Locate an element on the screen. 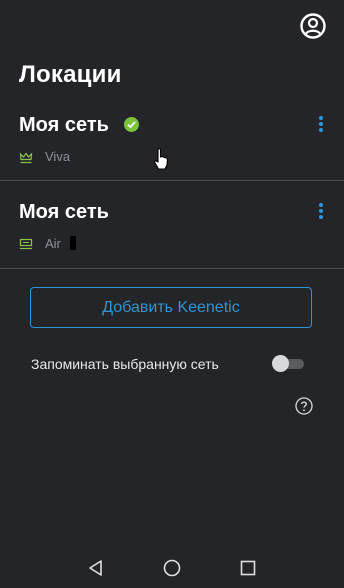  page-title: Локации is located at coordinates (70, 74).